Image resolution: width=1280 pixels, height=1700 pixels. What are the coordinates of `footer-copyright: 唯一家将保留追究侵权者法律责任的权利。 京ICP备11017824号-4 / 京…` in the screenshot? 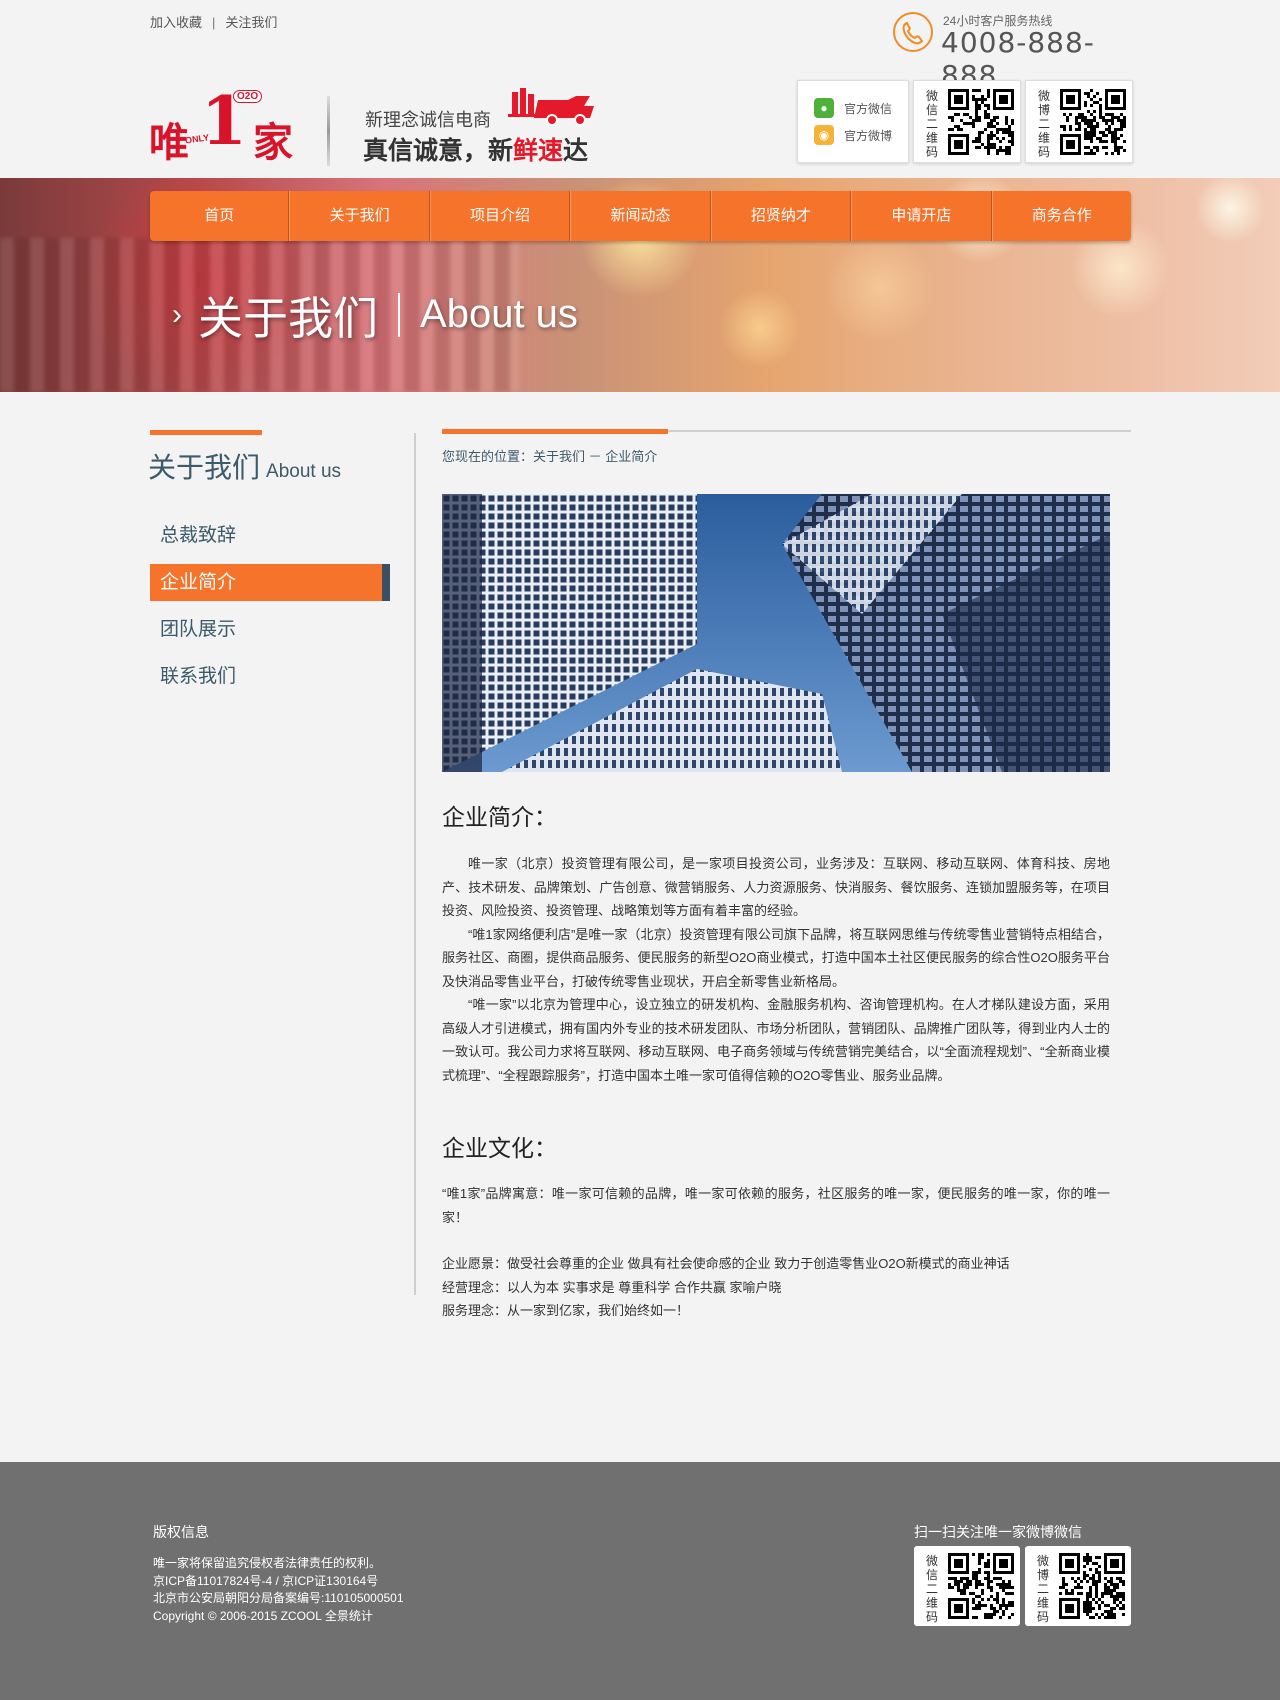 It's located at (278, 1589).